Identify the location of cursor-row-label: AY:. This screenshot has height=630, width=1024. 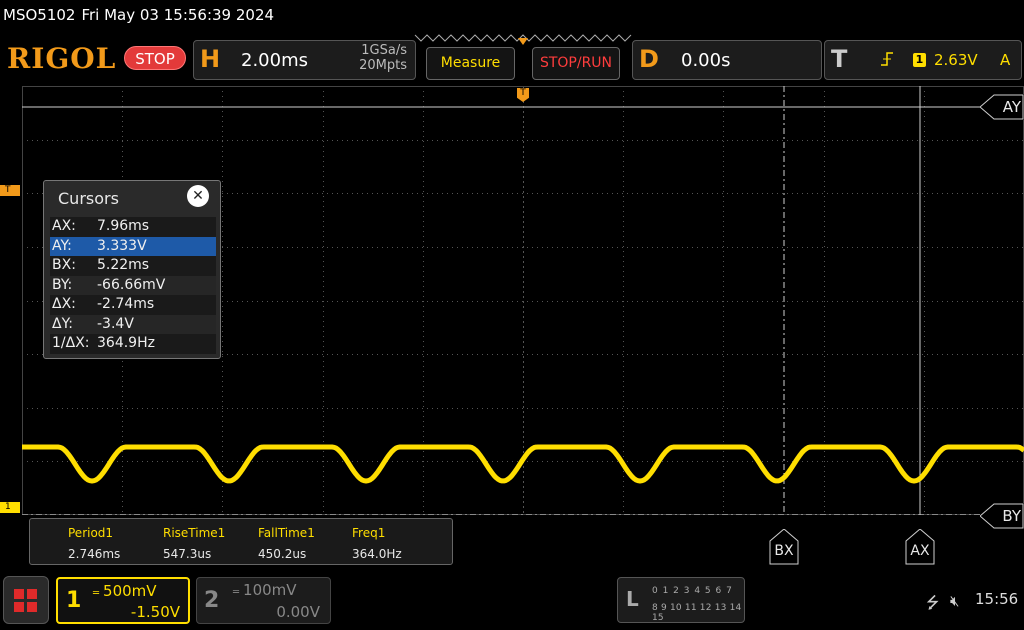
(62, 245).